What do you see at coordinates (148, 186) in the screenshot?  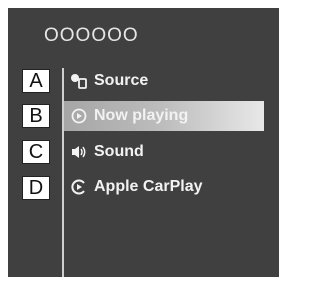 I see `menu-item-label: Apple CarPlay` at bounding box center [148, 186].